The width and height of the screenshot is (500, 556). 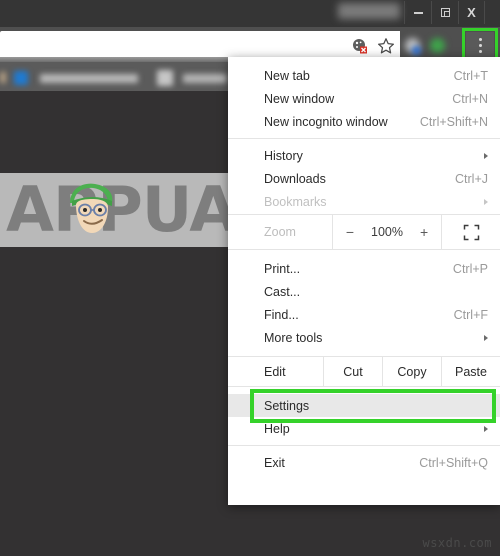 What do you see at coordinates (416, 50) in the screenshot?
I see `extension-icon-1-badge` at bounding box center [416, 50].